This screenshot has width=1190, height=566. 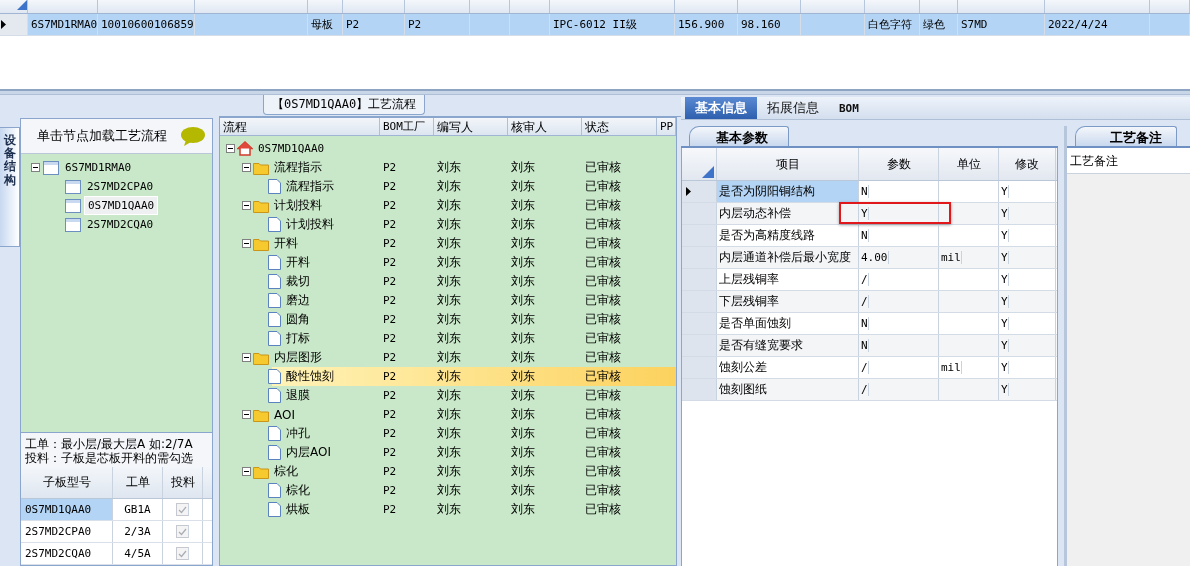 I want to click on tree-row: 打标 P2 刘东 刘东 已审核, so click(x=448, y=338).